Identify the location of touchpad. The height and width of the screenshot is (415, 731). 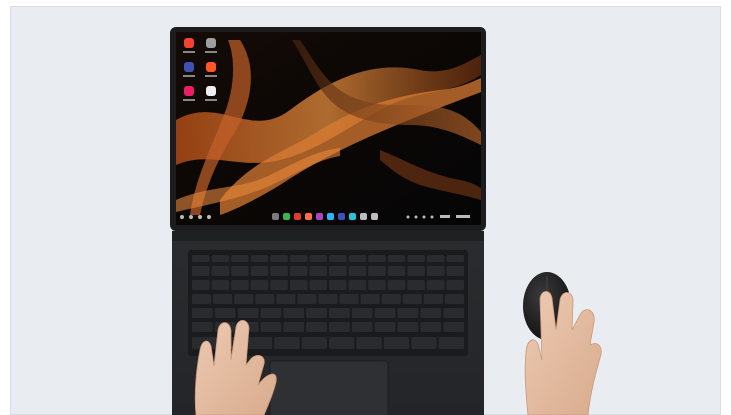
(329, 387).